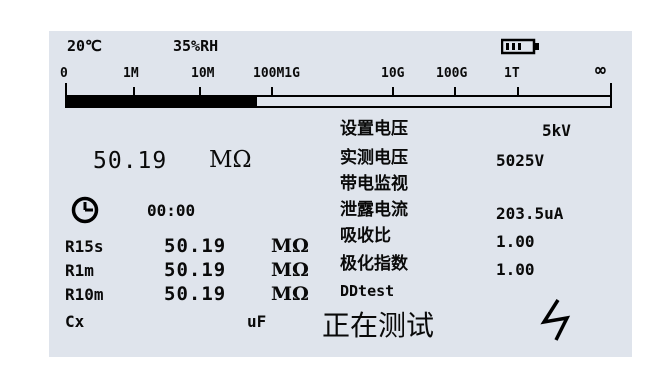  What do you see at coordinates (520, 160) in the screenshot?
I see `param-value-measured-voltage: 5025V` at bounding box center [520, 160].